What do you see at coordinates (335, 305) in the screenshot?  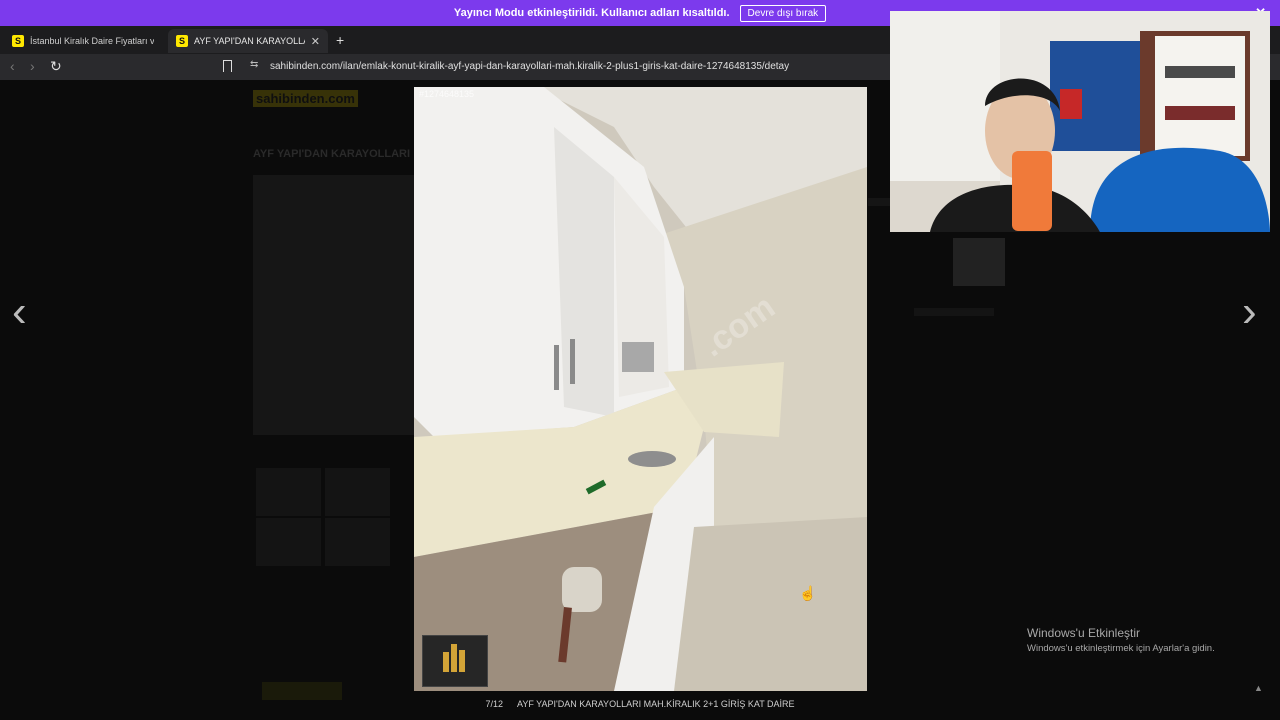 I see `background-main-photo` at bounding box center [335, 305].